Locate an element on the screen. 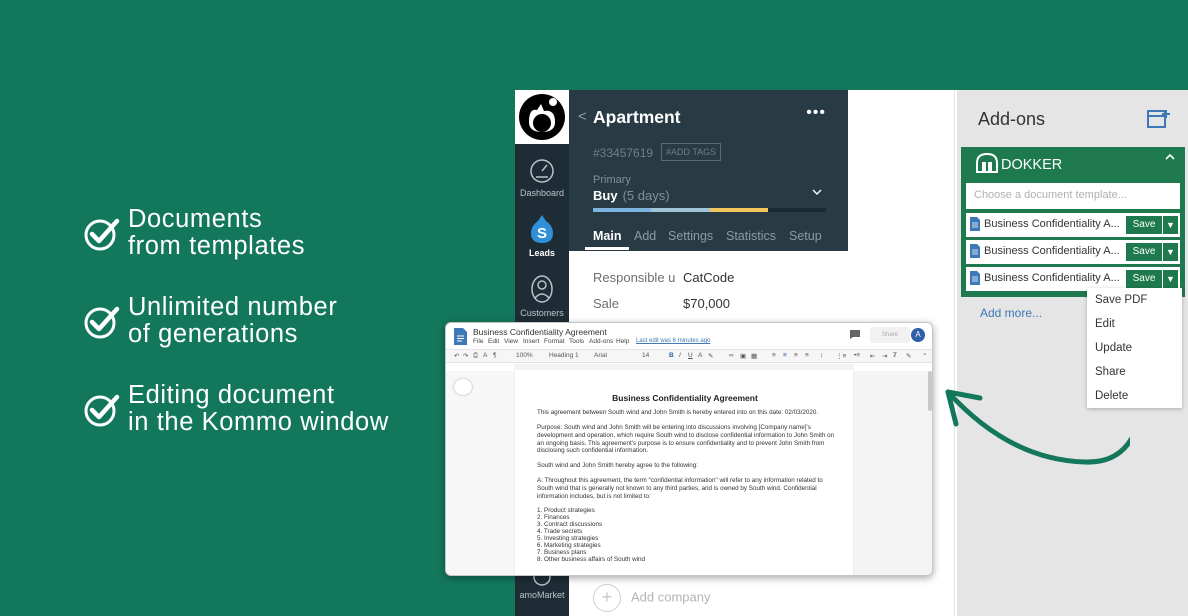 This screenshot has width=1188, height=616. tab-add: Add is located at coordinates (645, 236).